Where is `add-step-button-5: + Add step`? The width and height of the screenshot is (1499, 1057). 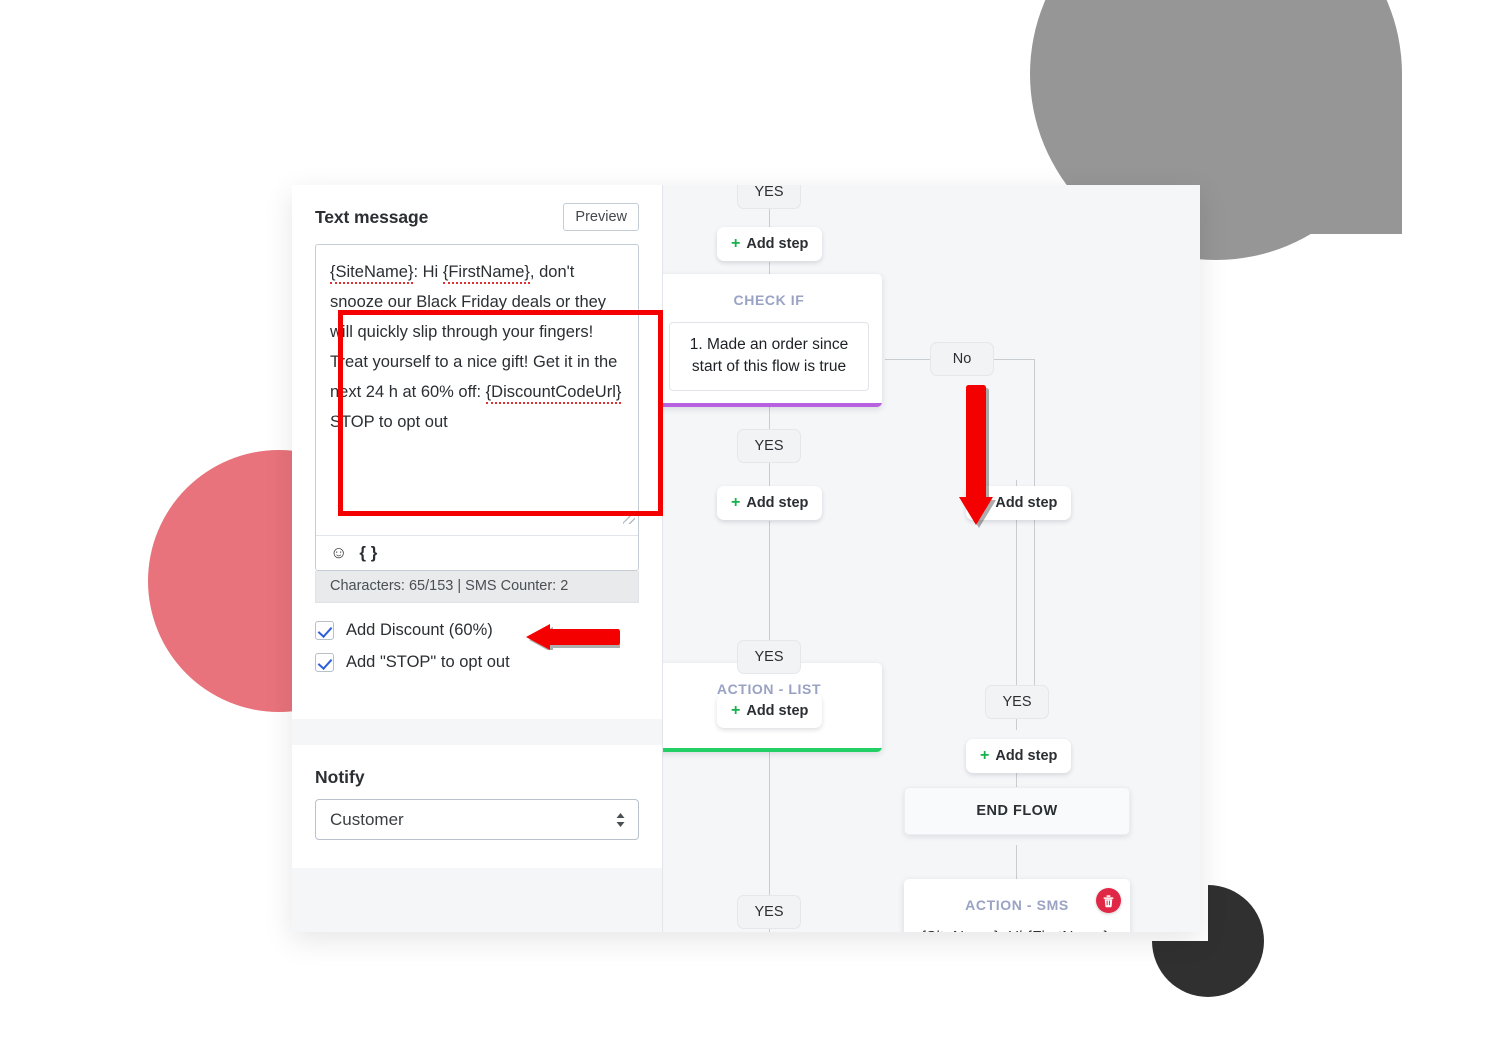
add-step-button-5: + Add step is located at coordinates (1019, 756).